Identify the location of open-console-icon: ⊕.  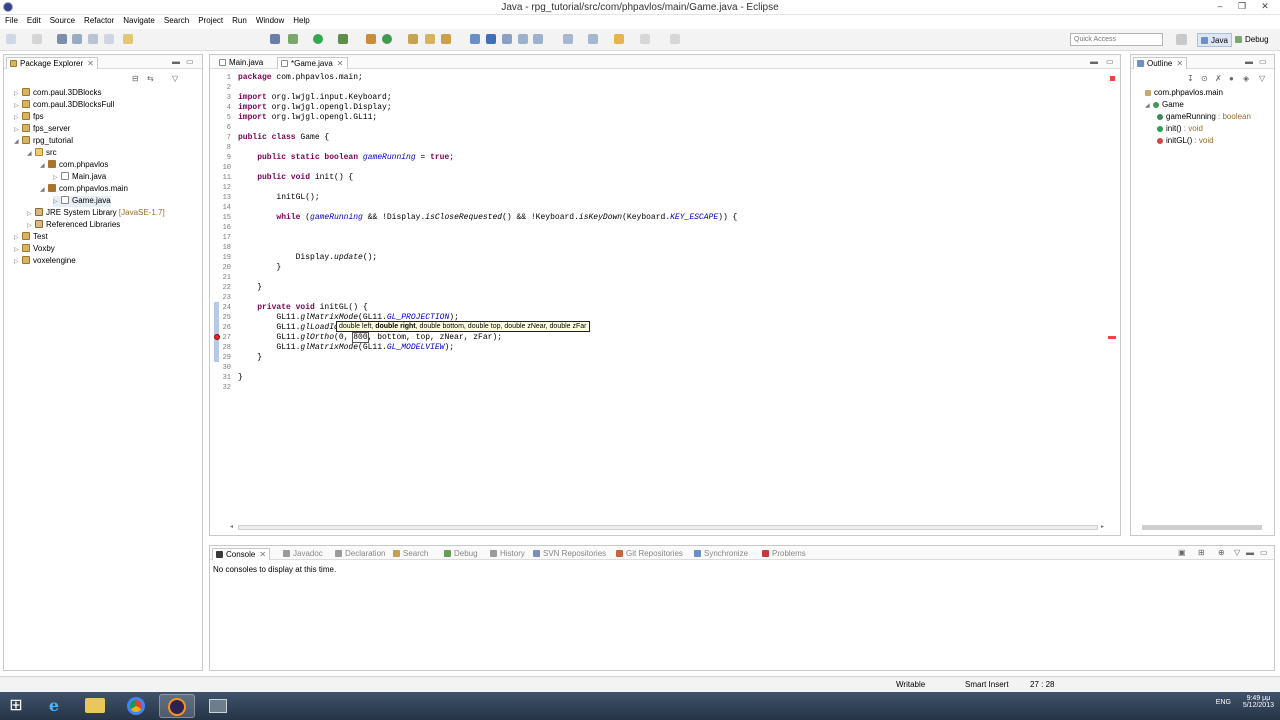
(1221, 552).